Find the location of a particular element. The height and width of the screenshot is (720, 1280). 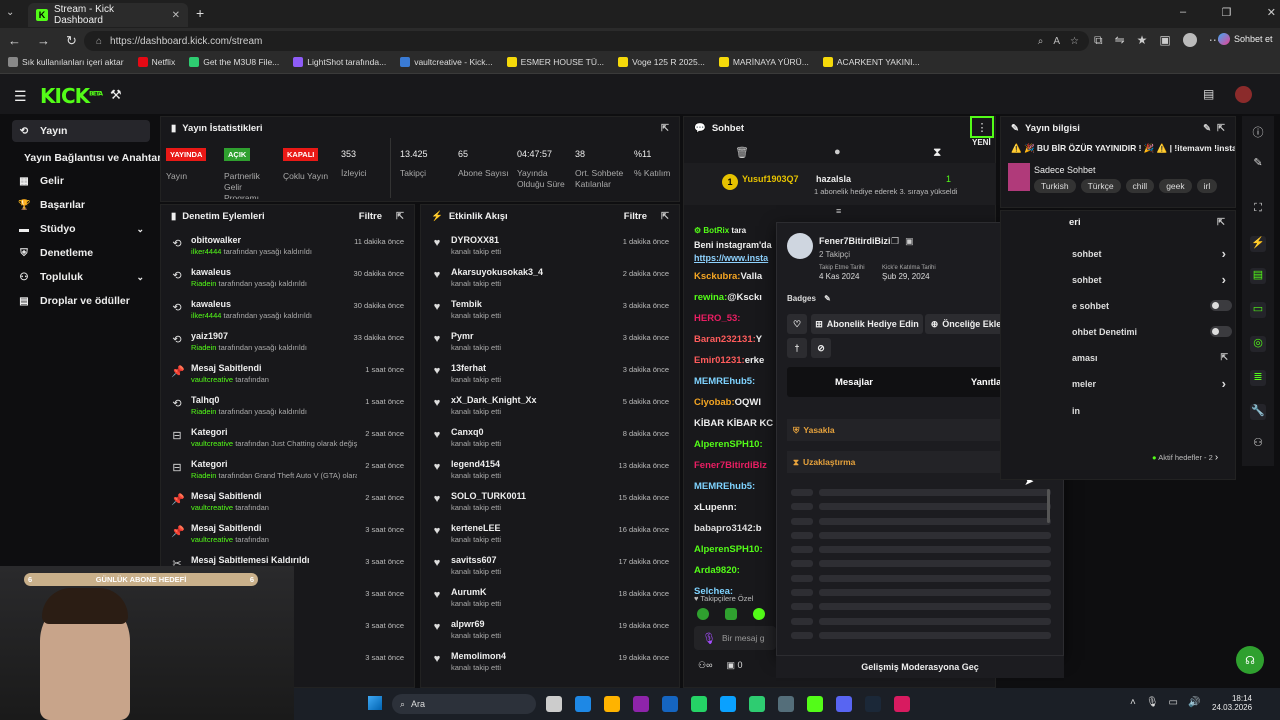

copilot-chat-button: Sohbet et is located at coordinates (1245, 39).